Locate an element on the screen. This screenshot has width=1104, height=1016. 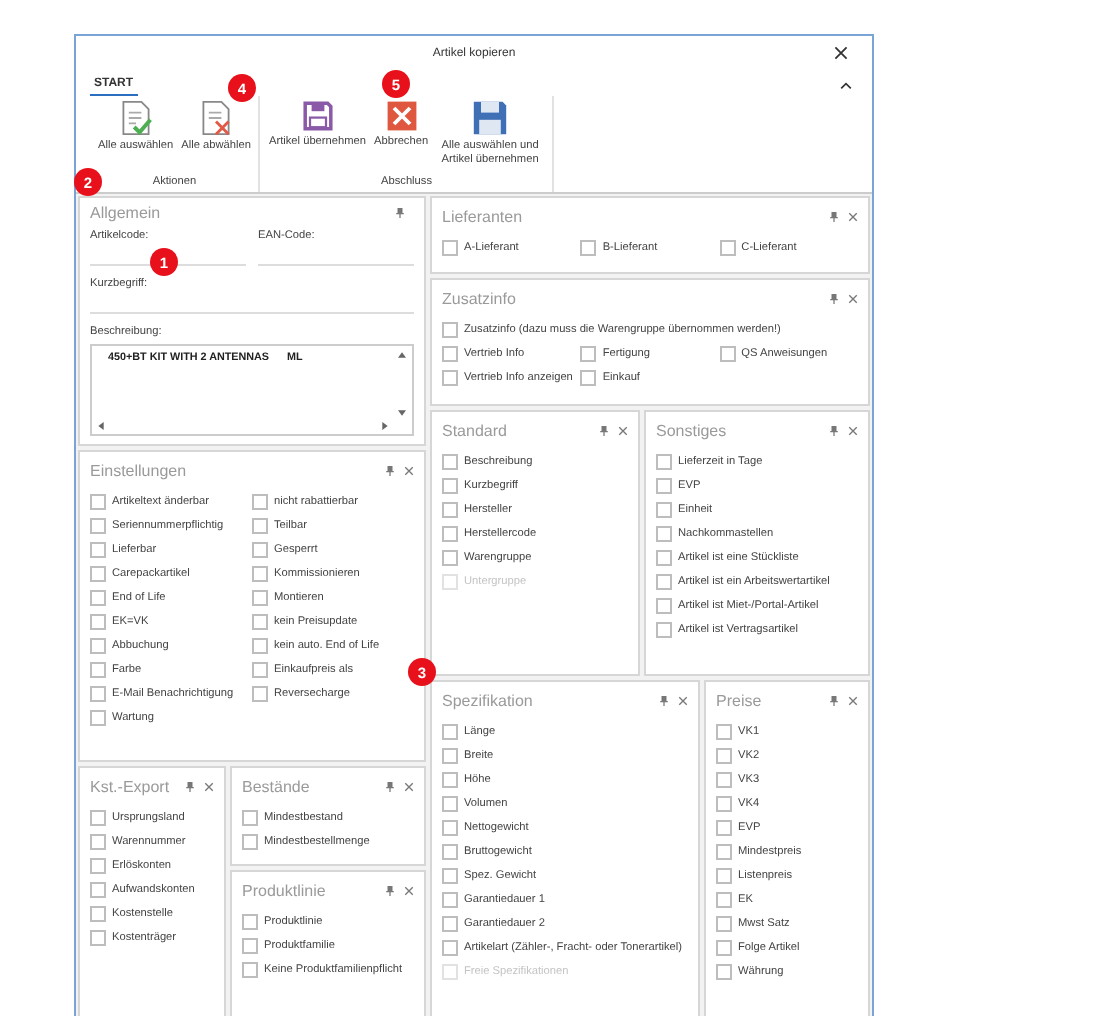
scroll-up-icon is located at coordinates (402, 355).